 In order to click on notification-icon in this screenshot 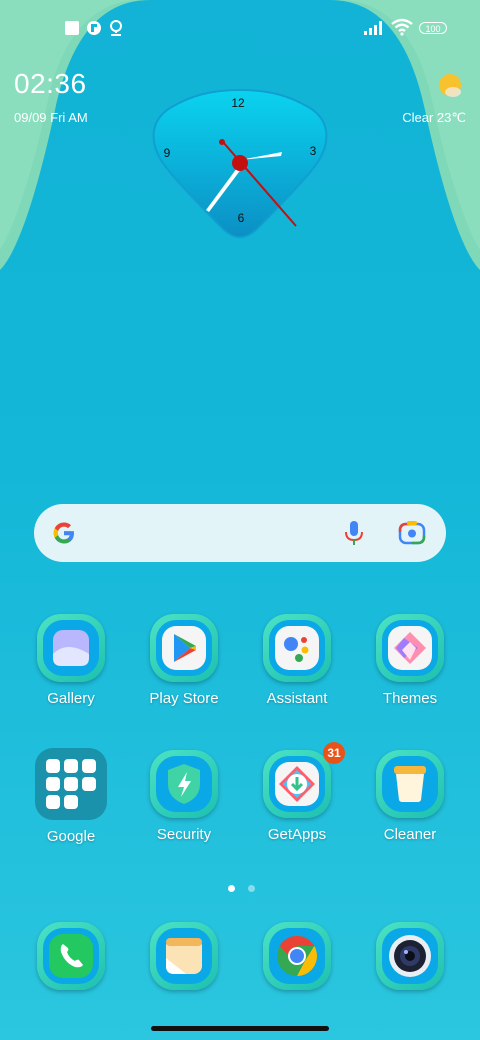, I will do `click(94, 28)`.